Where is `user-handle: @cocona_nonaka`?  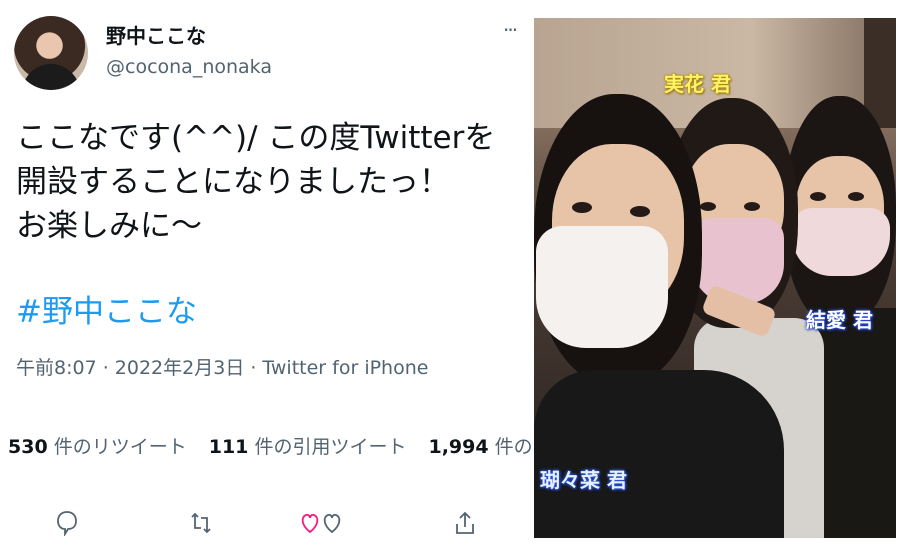 user-handle: @cocona_nonaka is located at coordinates (189, 67).